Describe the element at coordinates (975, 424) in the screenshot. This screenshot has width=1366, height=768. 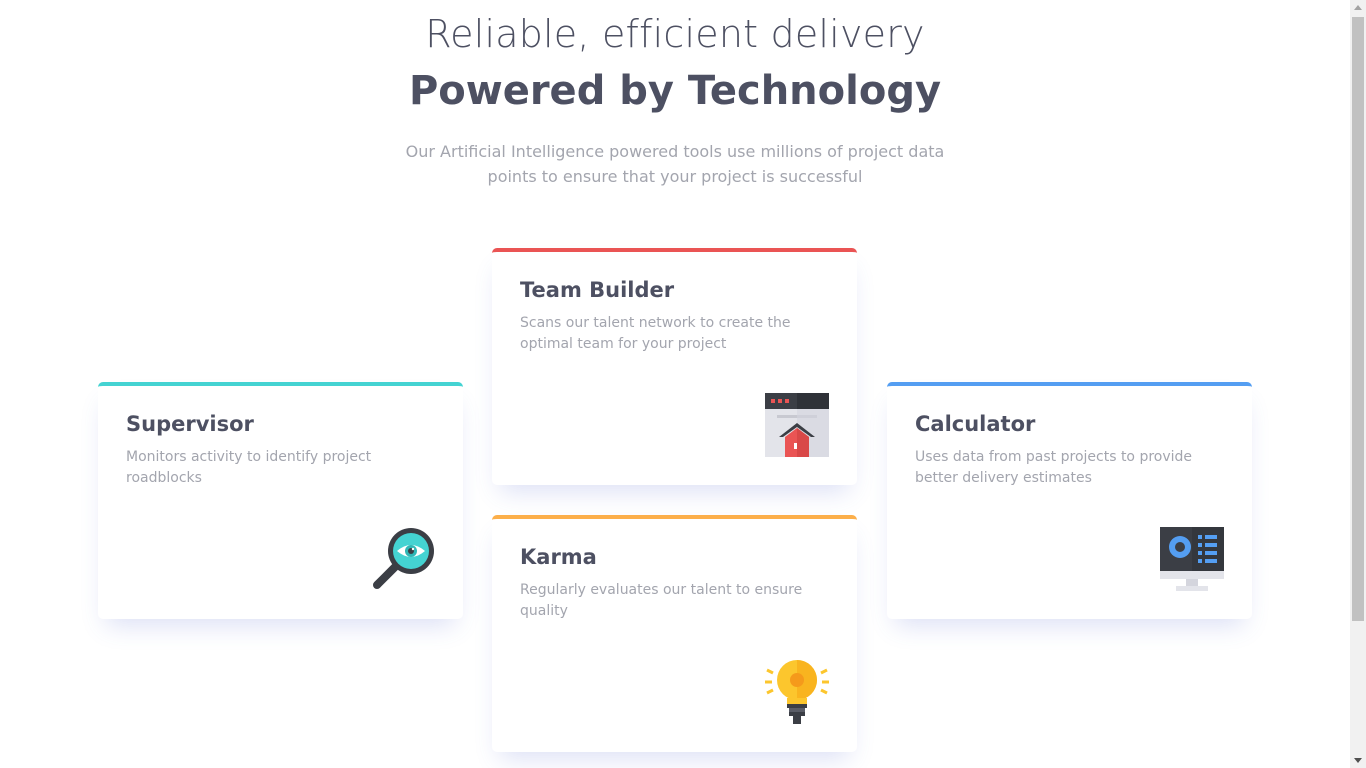
I see `card-title: Calculator` at that location.